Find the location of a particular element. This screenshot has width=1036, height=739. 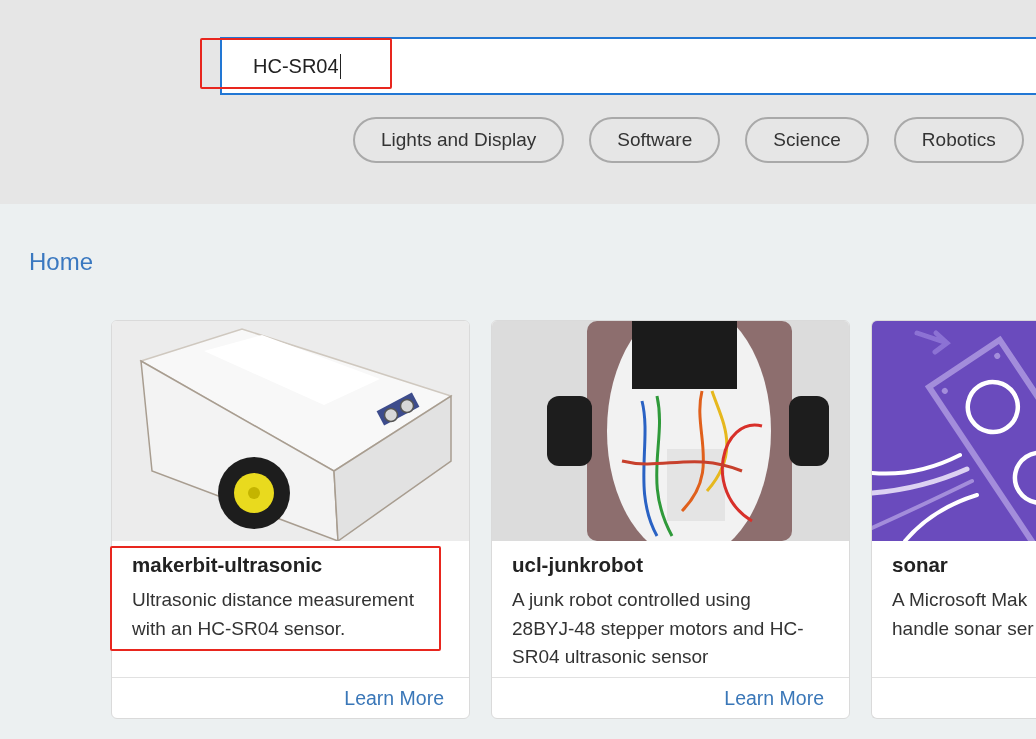

text-cursor-icon is located at coordinates (340, 66).